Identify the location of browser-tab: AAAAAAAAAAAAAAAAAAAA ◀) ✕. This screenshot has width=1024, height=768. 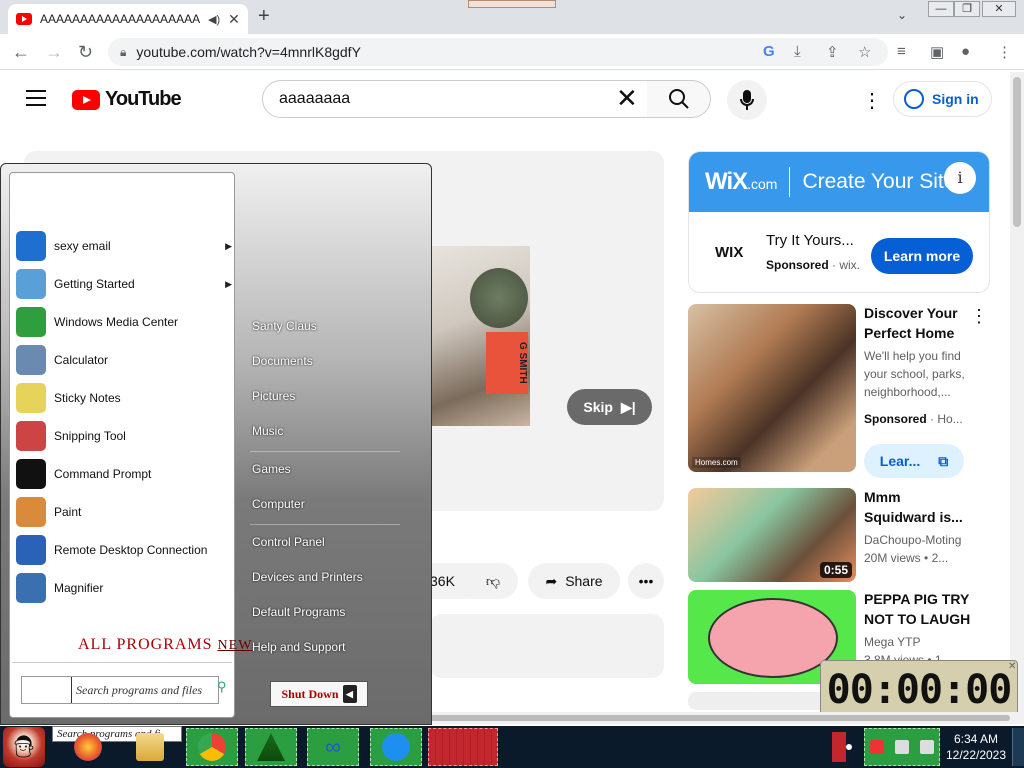
(128, 19).